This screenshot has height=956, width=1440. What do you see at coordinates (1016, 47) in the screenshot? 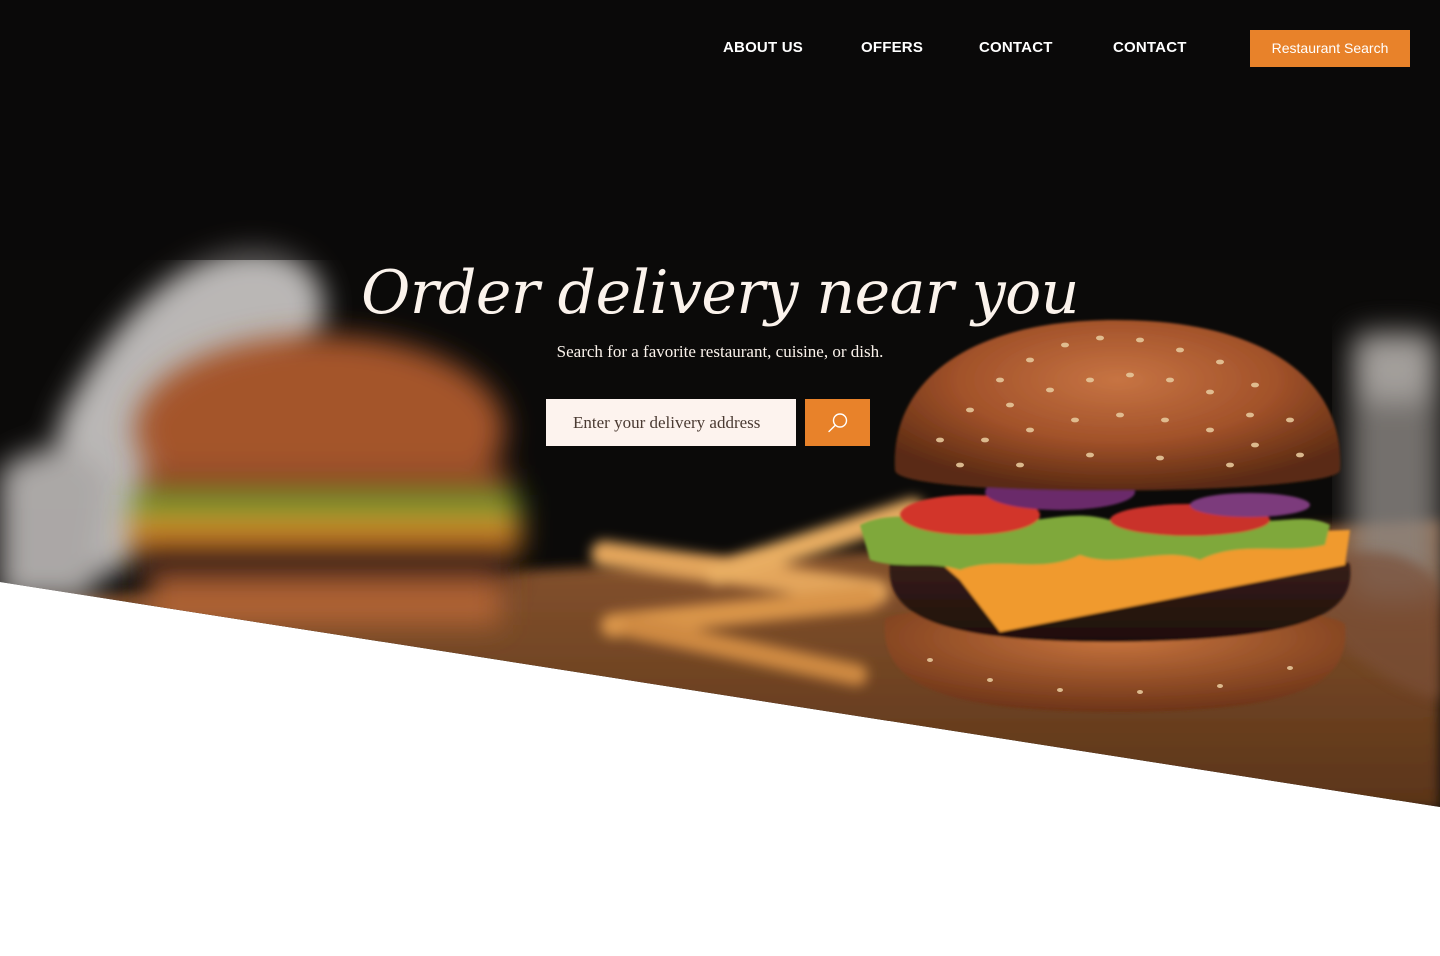
I see `nav-link-contact: CONTACT` at bounding box center [1016, 47].